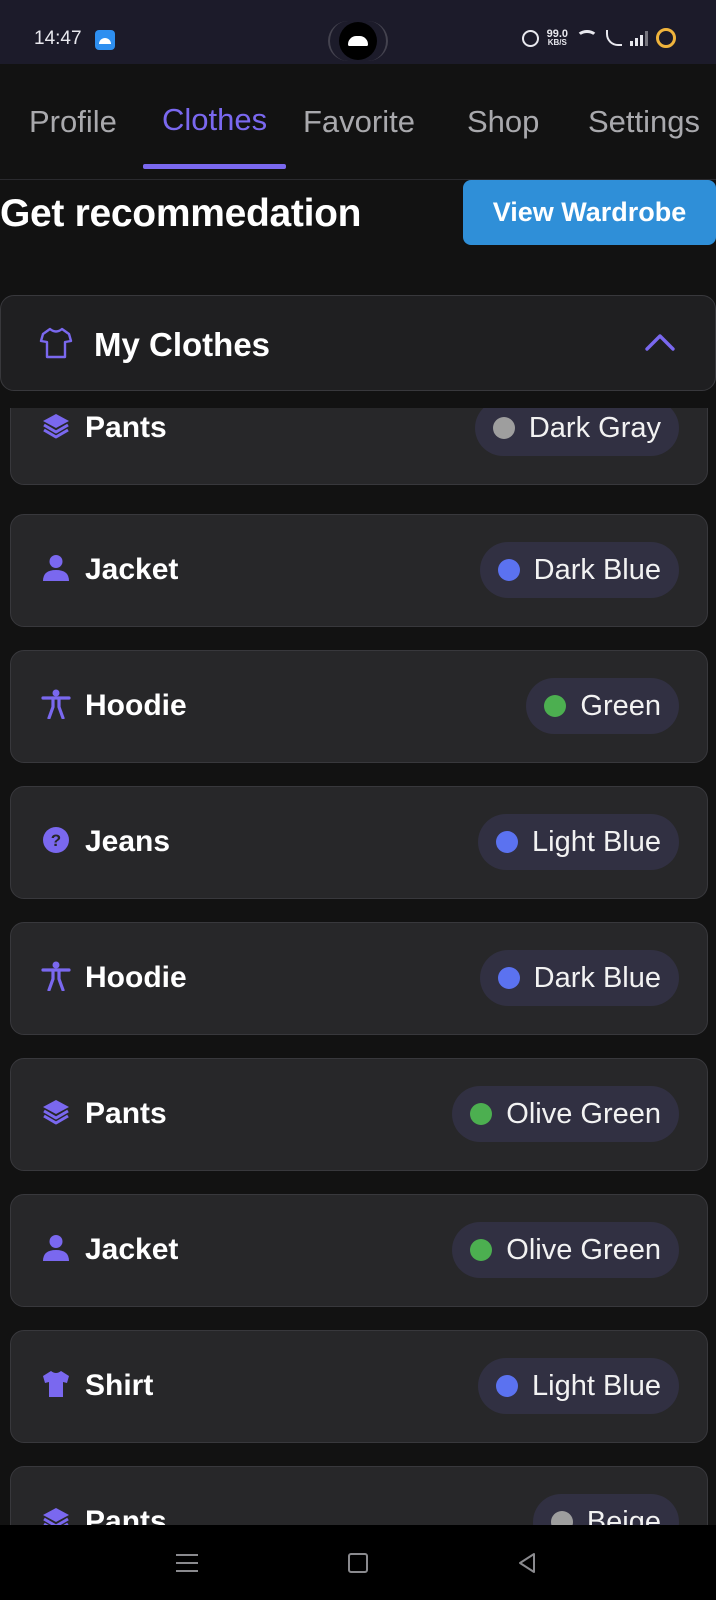 Image resolution: width=716 pixels, height=1600 pixels. What do you see at coordinates (181, 213) in the screenshot?
I see `page-title: Get recommedation` at bounding box center [181, 213].